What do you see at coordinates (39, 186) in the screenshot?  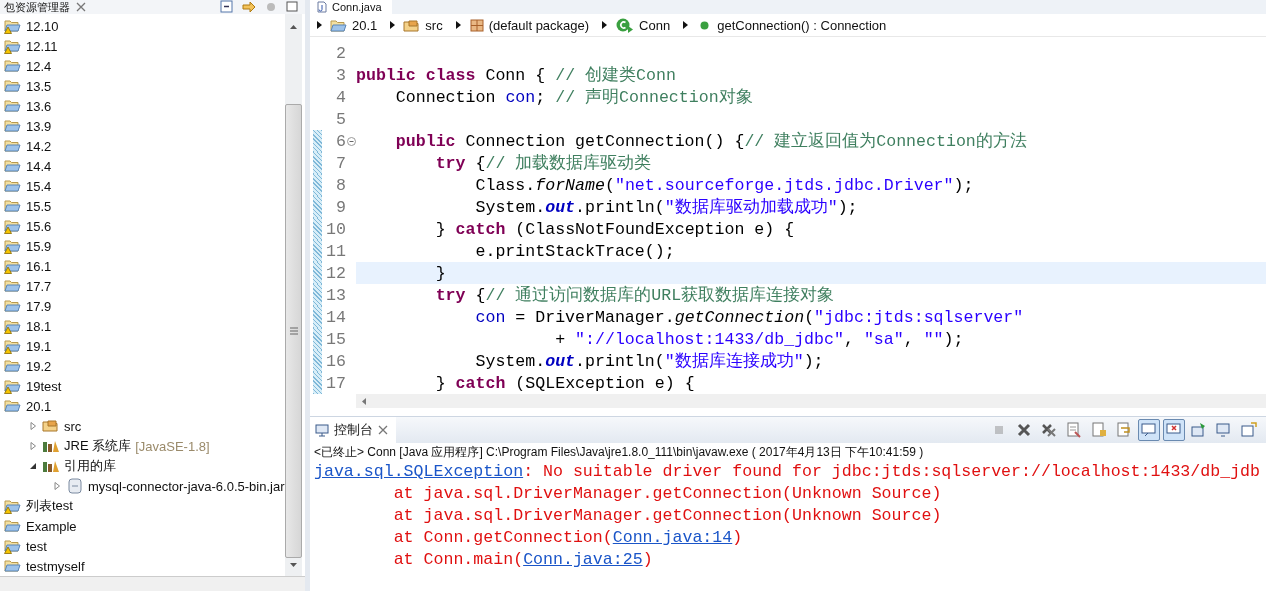 I see `tree-item: 15.4` at bounding box center [39, 186].